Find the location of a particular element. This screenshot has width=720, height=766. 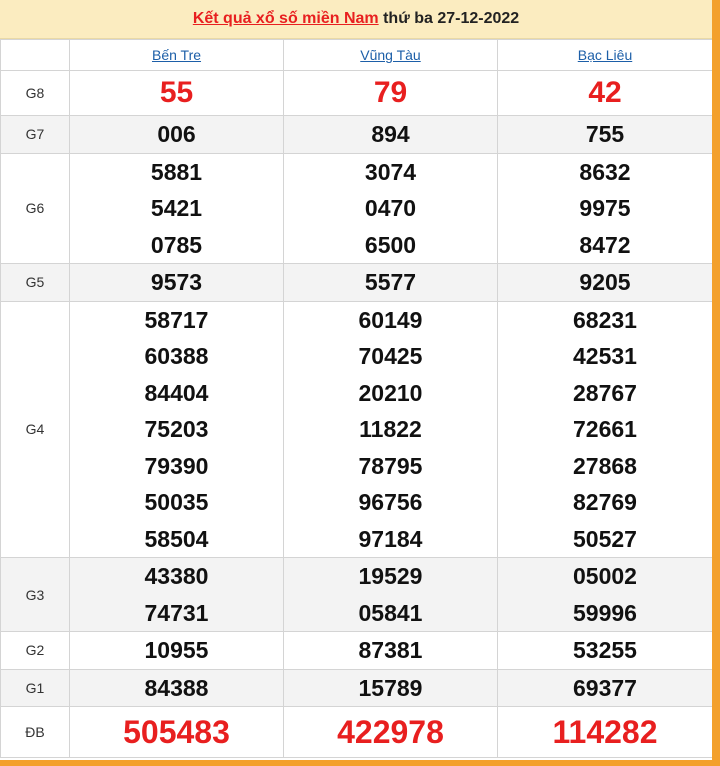

title-date: thứ ba 27-12-2022 is located at coordinates (449, 18).